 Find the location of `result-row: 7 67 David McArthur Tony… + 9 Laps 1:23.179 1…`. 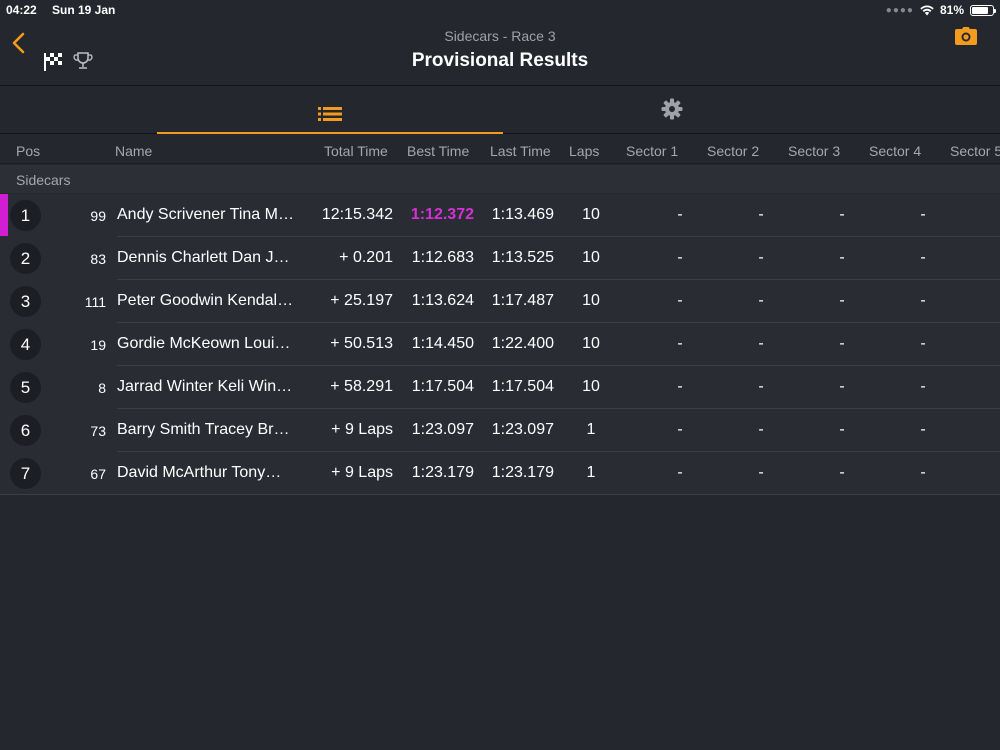

result-row: 7 67 David McArthur Tony… + 9 Laps 1:23.179 1… is located at coordinates (500, 473).